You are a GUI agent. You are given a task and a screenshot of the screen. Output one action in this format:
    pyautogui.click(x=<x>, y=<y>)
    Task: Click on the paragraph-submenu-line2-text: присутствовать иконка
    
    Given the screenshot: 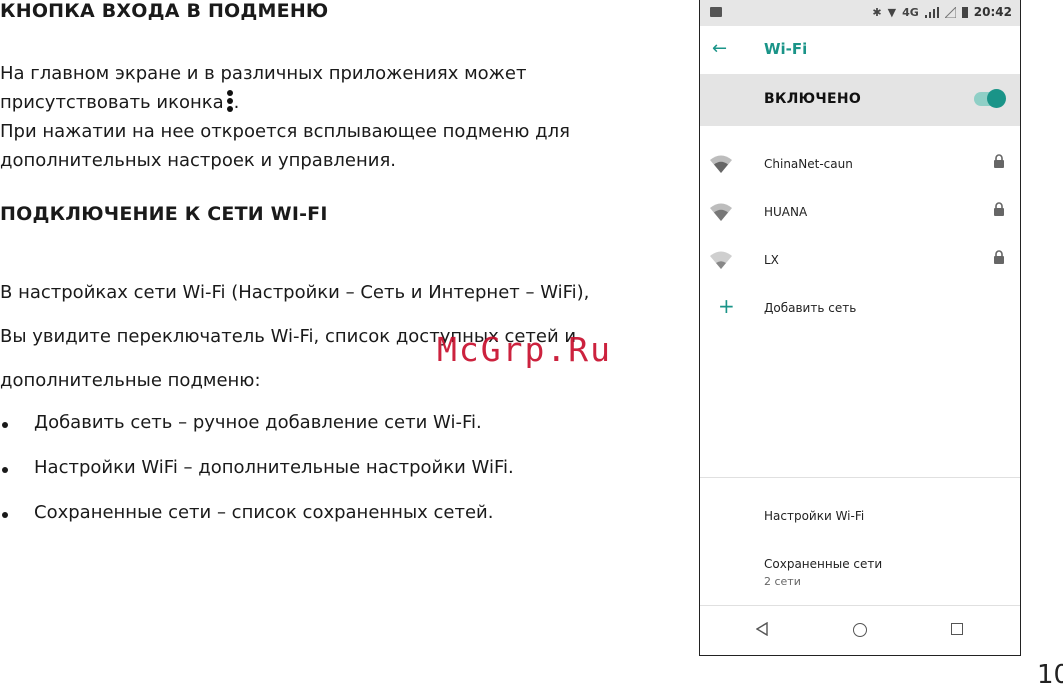 What is the action you would take?
    pyautogui.click(x=112, y=102)
    